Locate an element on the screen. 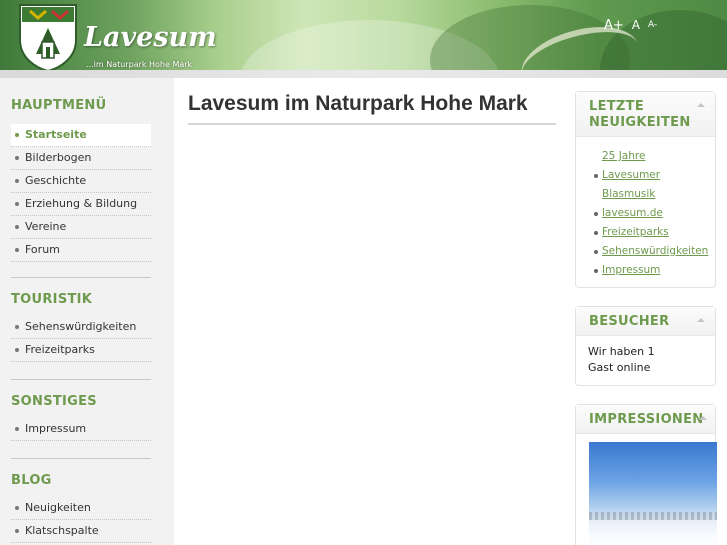 The width and height of the screenshot is (727, 545). menu-title-sonstiges: SONSTIGES is located at coordinates (54, 401).